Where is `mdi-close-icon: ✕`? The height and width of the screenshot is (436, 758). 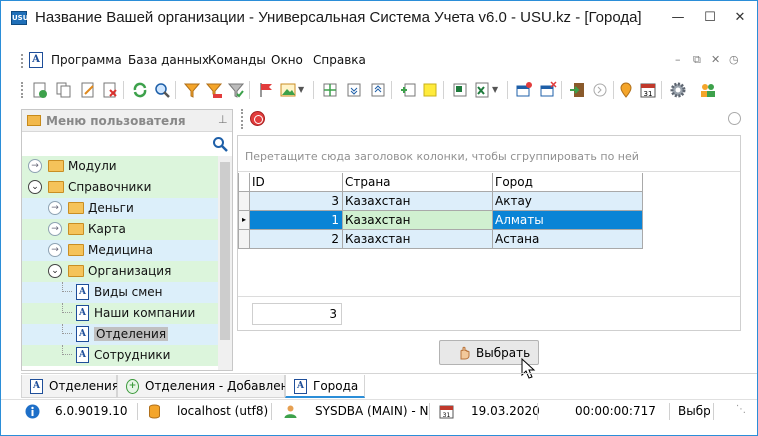
mdi-close-icon: ✕ is located at coordinates (715, 59).